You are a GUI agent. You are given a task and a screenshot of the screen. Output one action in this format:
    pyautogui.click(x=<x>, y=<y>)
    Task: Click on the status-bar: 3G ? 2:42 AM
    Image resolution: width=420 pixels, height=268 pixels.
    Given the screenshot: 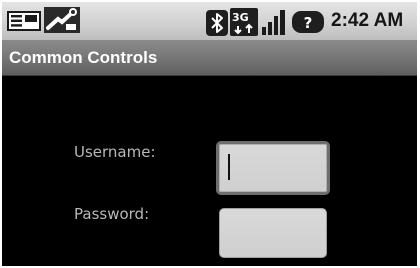 What is the action you would take?
    pyautogui.click(x=209, y=21)
    